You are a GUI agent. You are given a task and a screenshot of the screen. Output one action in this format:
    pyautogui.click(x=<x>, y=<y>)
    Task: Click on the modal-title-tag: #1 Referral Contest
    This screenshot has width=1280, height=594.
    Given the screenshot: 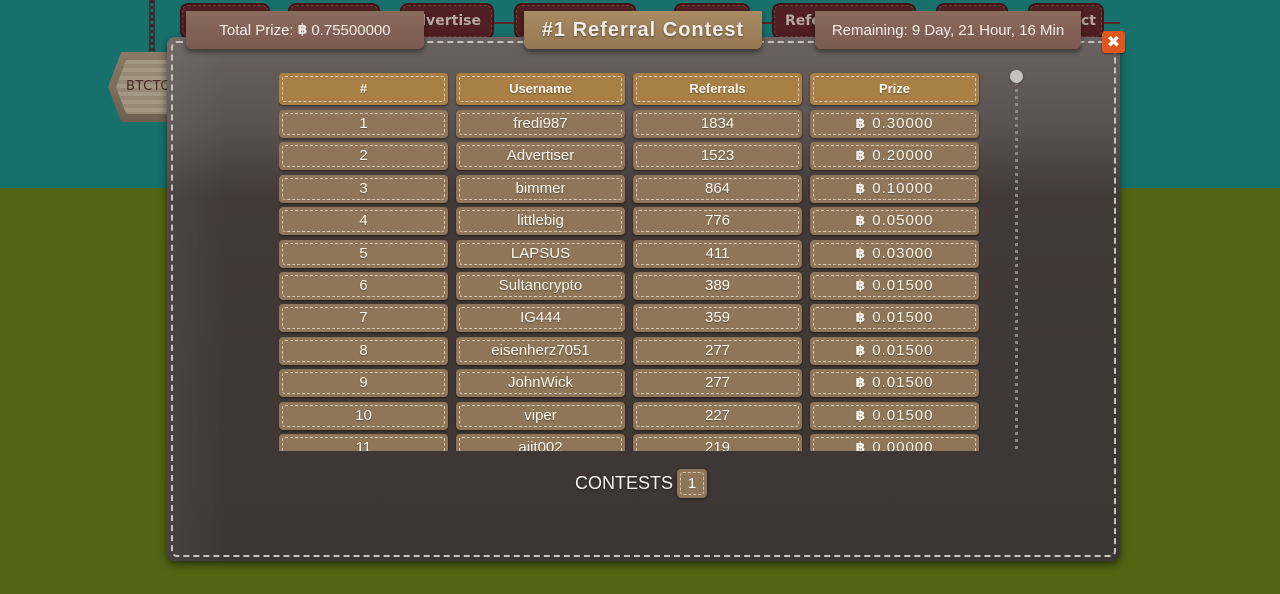 What is the action you would take?
    pyautogui.click(x=643, y=30)
    